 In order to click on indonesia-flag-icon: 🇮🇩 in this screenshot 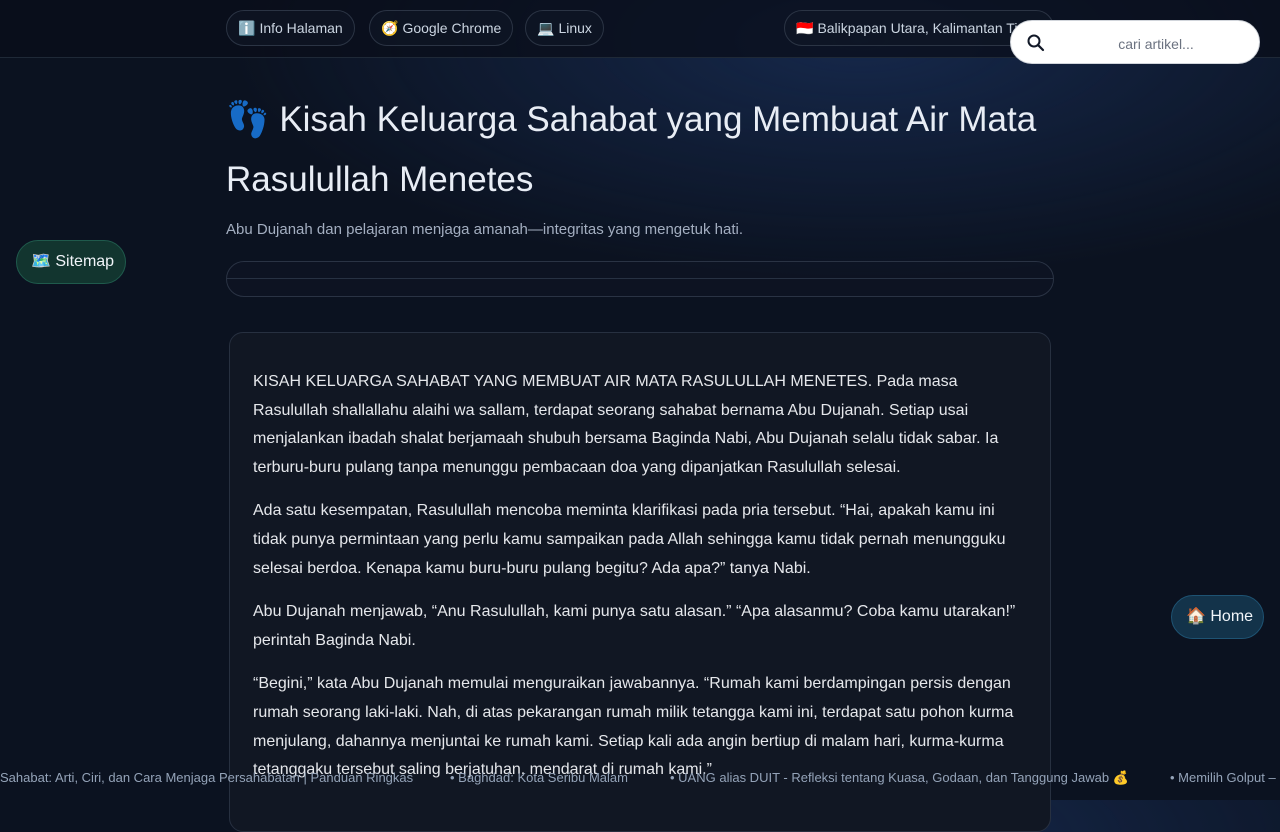, I will do `click(805, 28)`.